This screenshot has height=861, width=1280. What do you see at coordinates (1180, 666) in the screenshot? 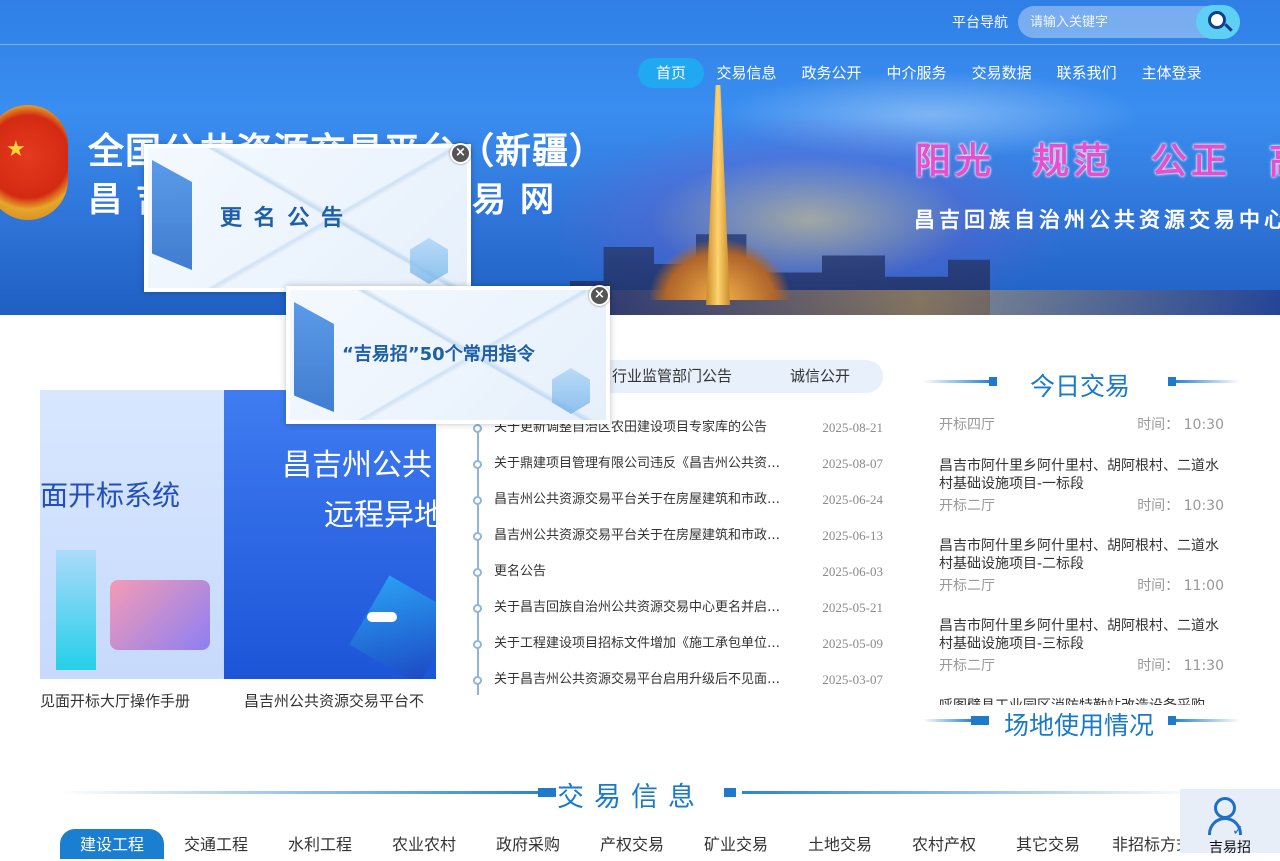
I see `trade-time: 时间： 11:30` at bounding box center [1180, 666].